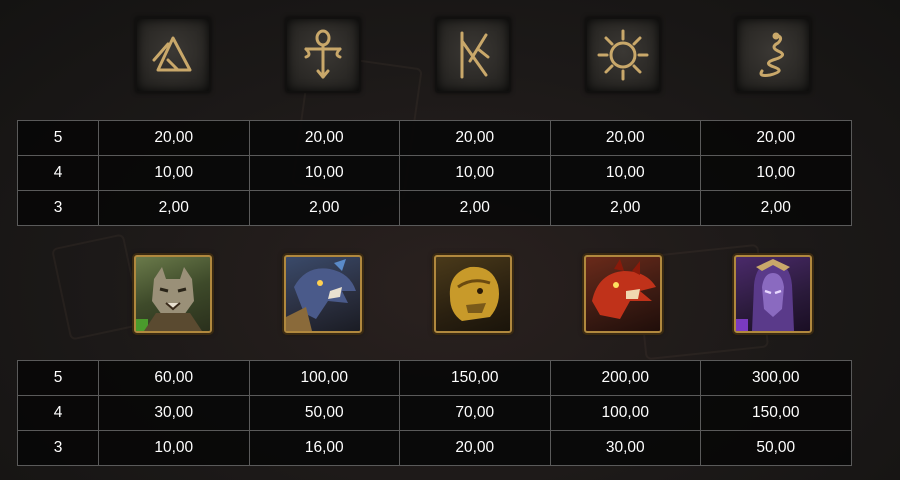  I want to click on crossed-lines-rune-icon, so click(473, 55).